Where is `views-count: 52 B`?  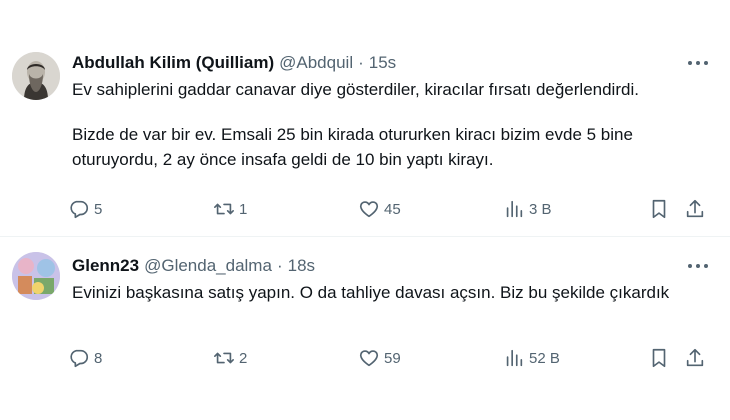 views-count: 52 B is located at coordinates (544, 358).